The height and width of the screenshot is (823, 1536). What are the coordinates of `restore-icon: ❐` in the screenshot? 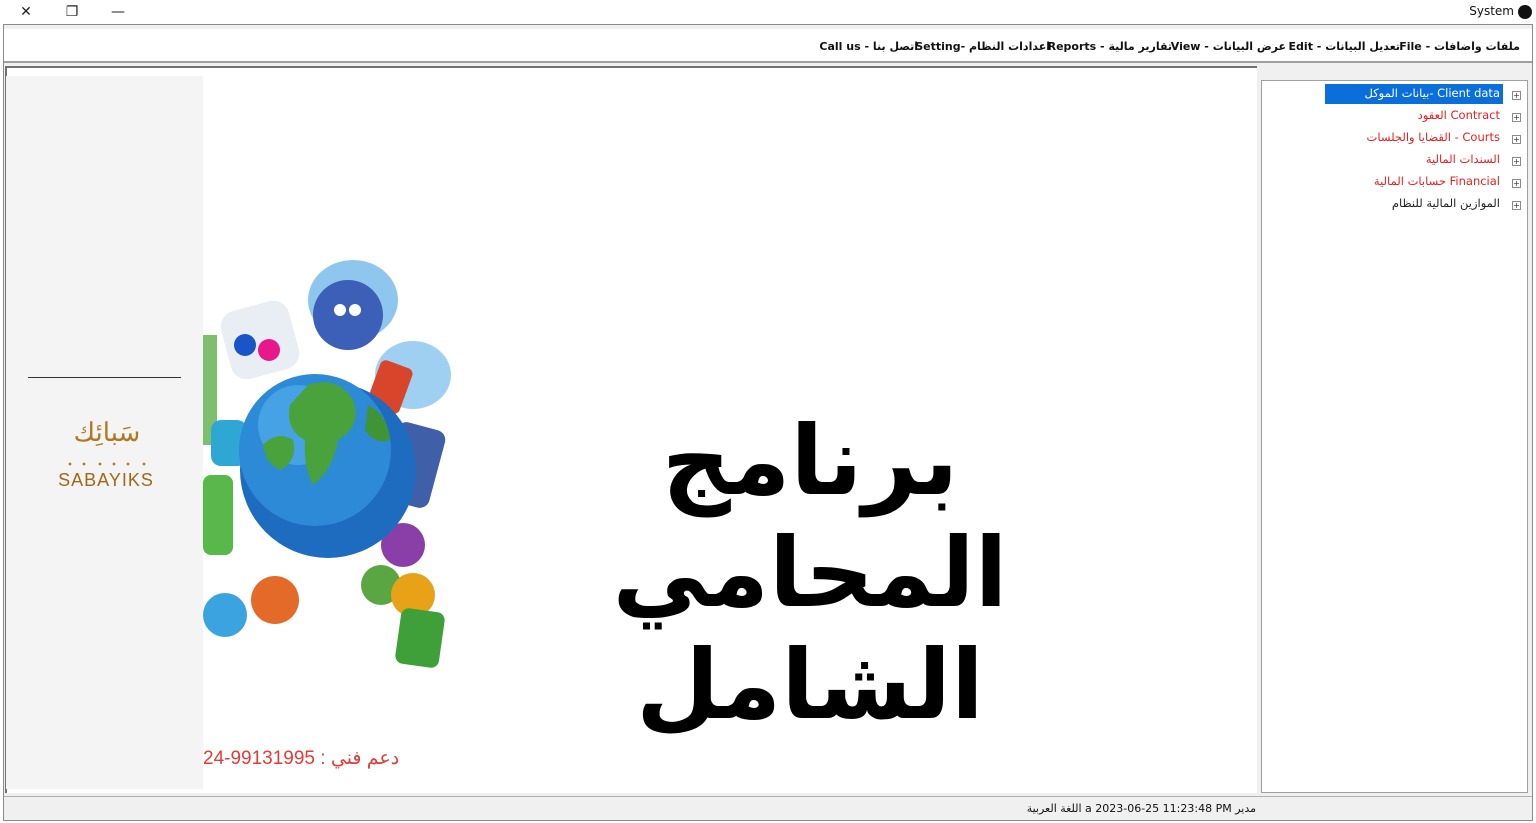 It's located at (72, 12).